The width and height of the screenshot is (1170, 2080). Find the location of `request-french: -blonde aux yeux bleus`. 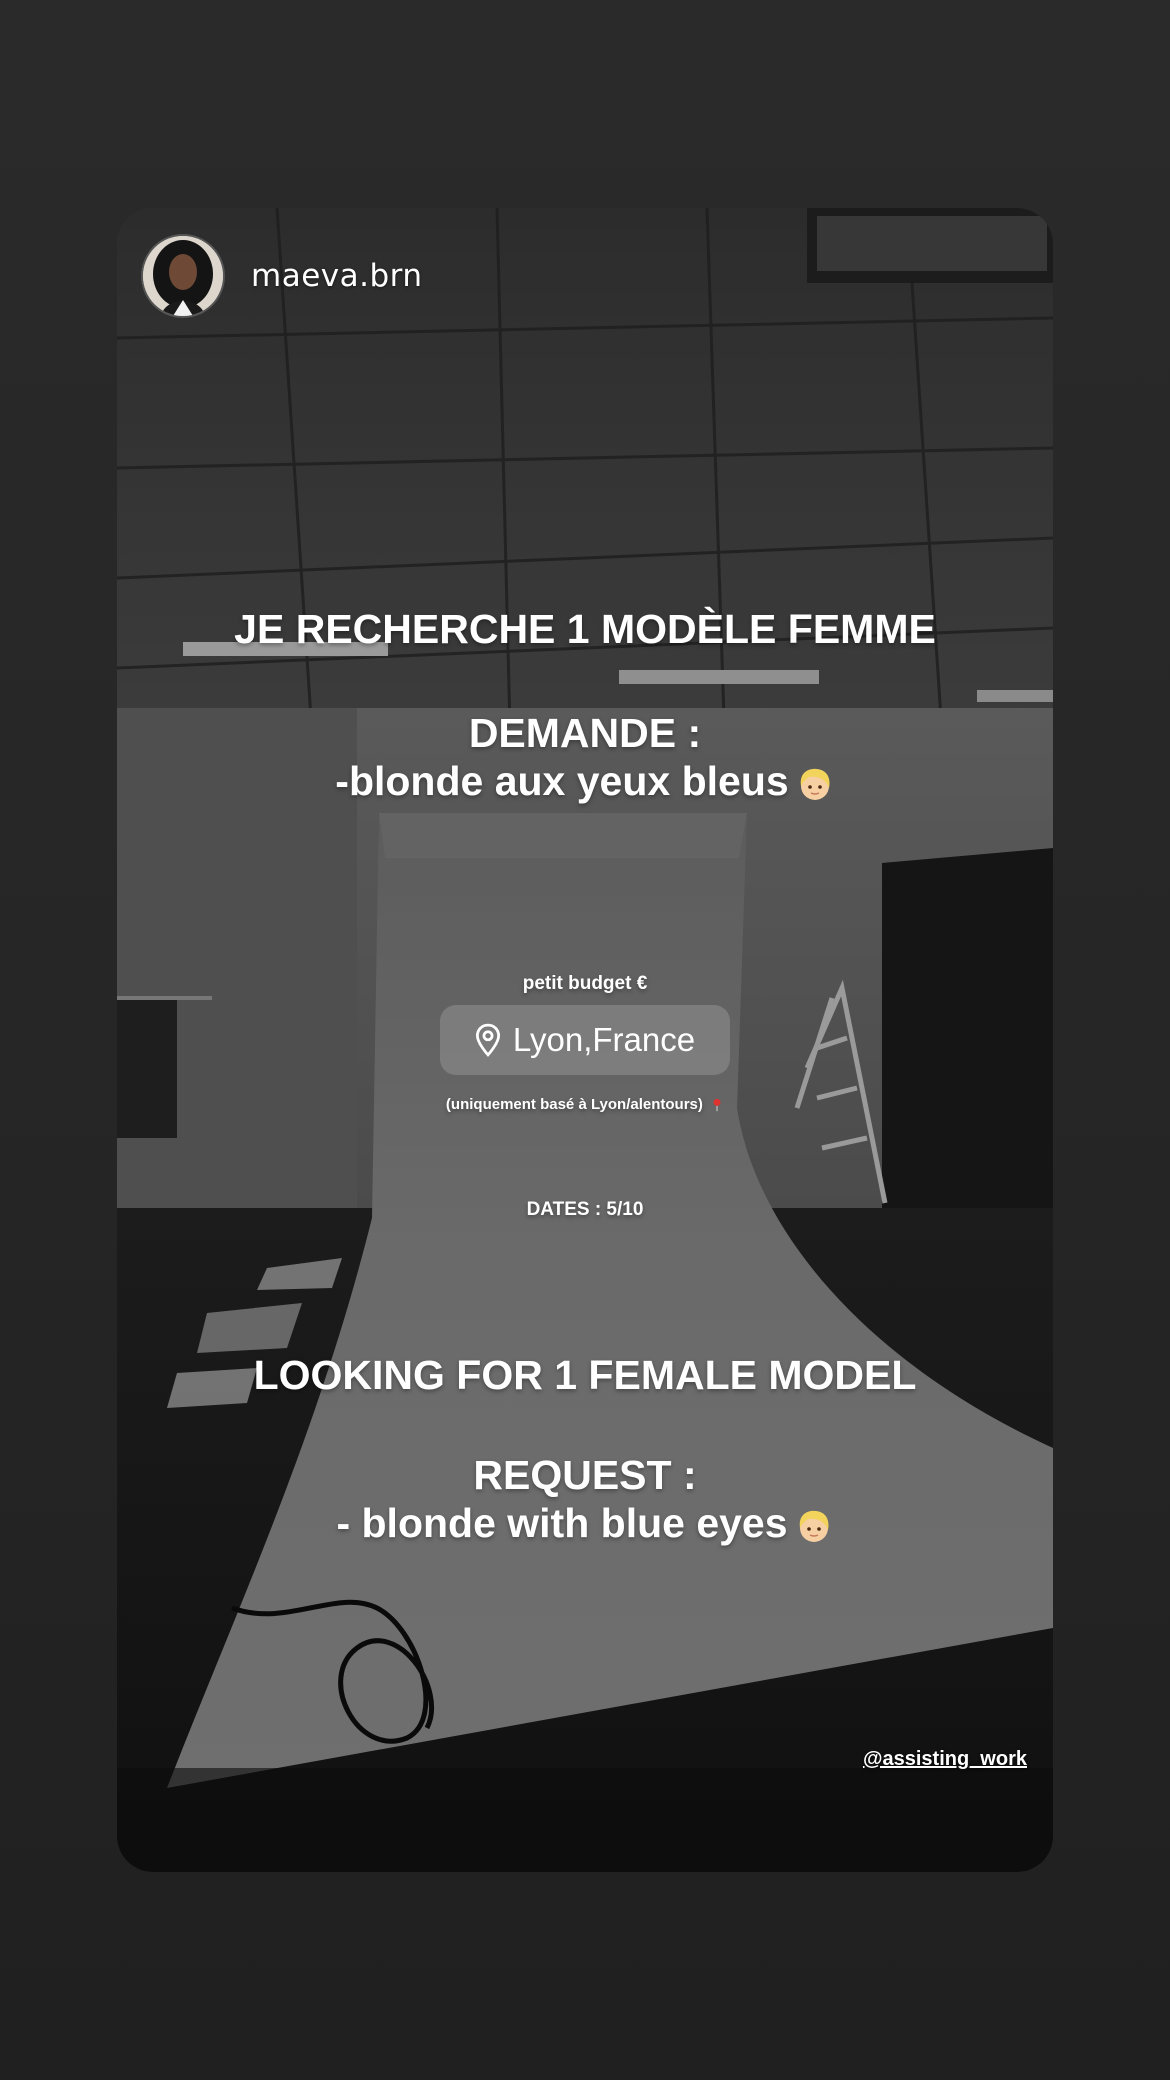

request-french: -blonde aux yeux bleus is located at coordinates (585, 781).